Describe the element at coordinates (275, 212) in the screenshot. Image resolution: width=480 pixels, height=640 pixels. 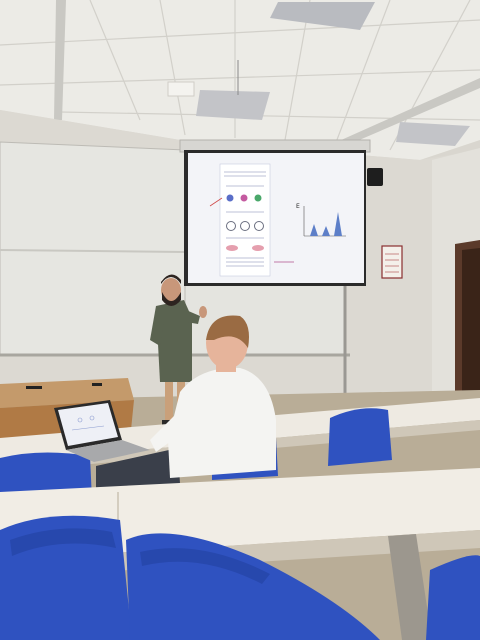
I see `projector-screen: E` at that location.